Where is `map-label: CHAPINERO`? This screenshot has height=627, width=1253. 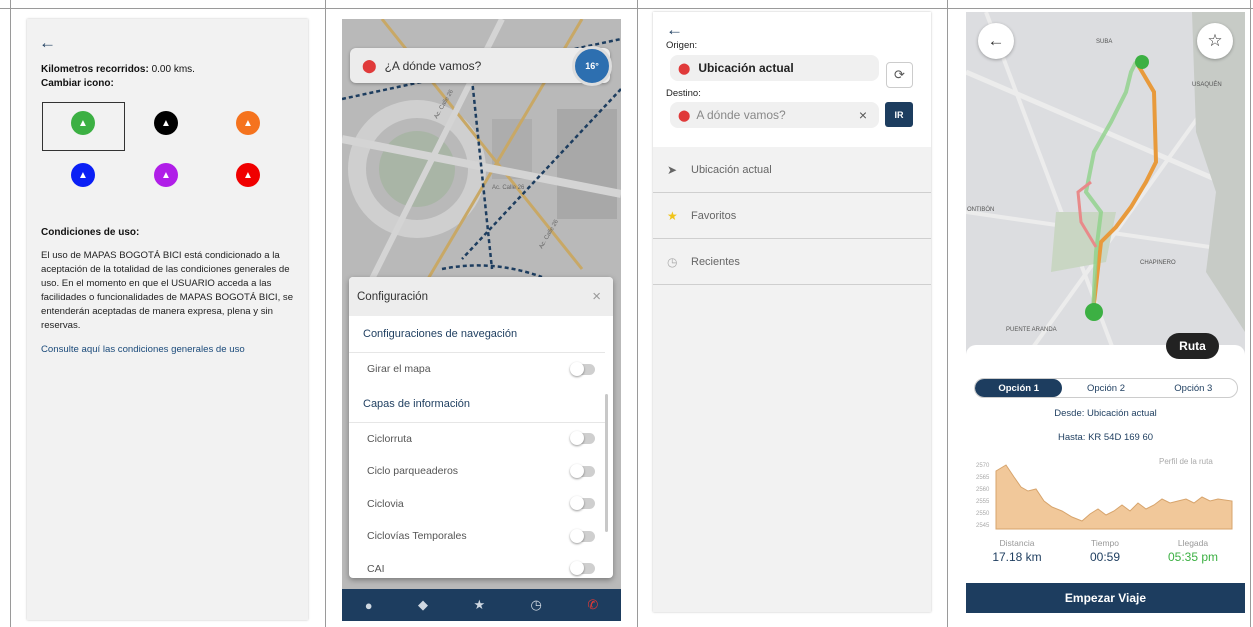
map-label: CHAPINERO is located at coordinates (1158, 263).